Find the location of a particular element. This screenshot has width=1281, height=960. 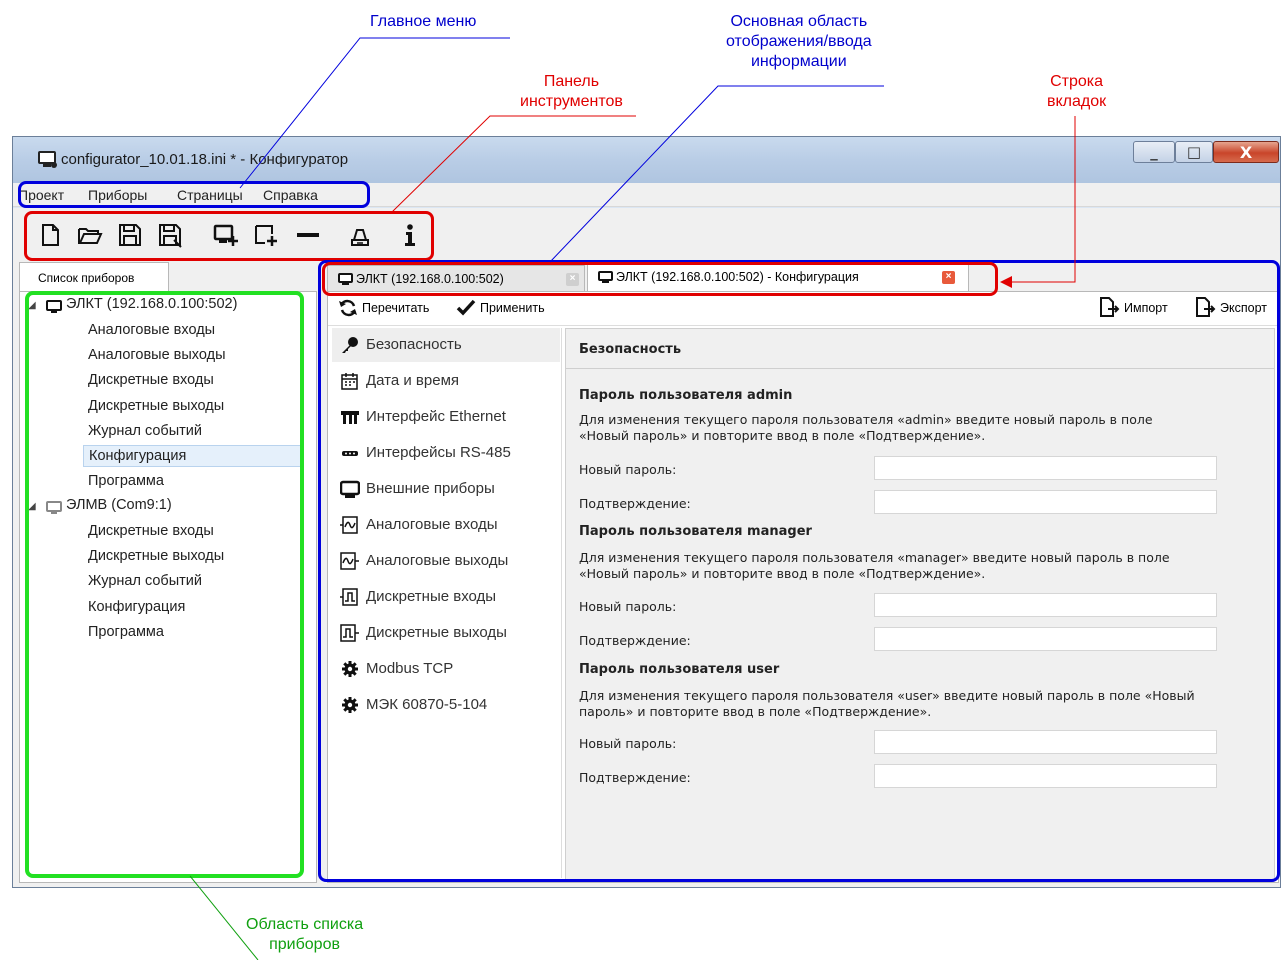

annotation-tab-row: Строка вкладок is located at coordinates (1076, 92).